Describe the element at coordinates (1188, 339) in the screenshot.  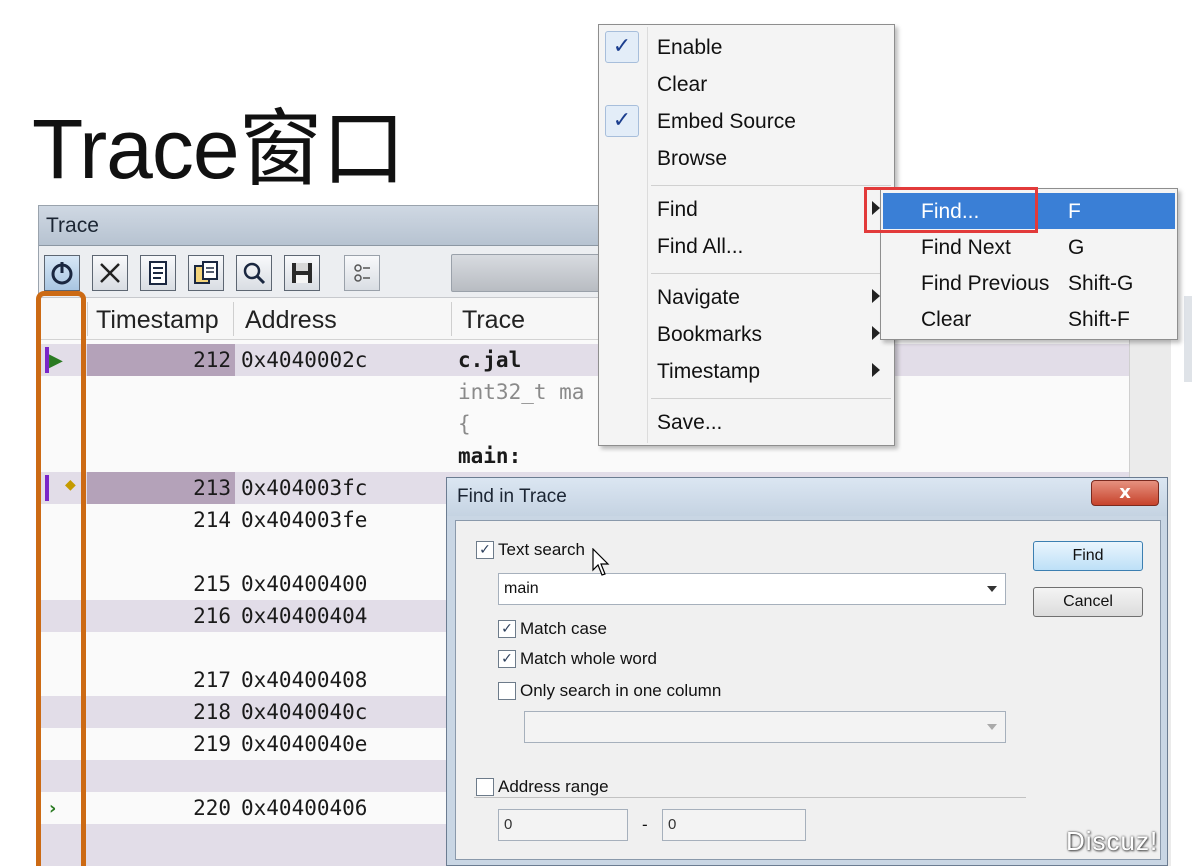
I see `background-edge` at that location.